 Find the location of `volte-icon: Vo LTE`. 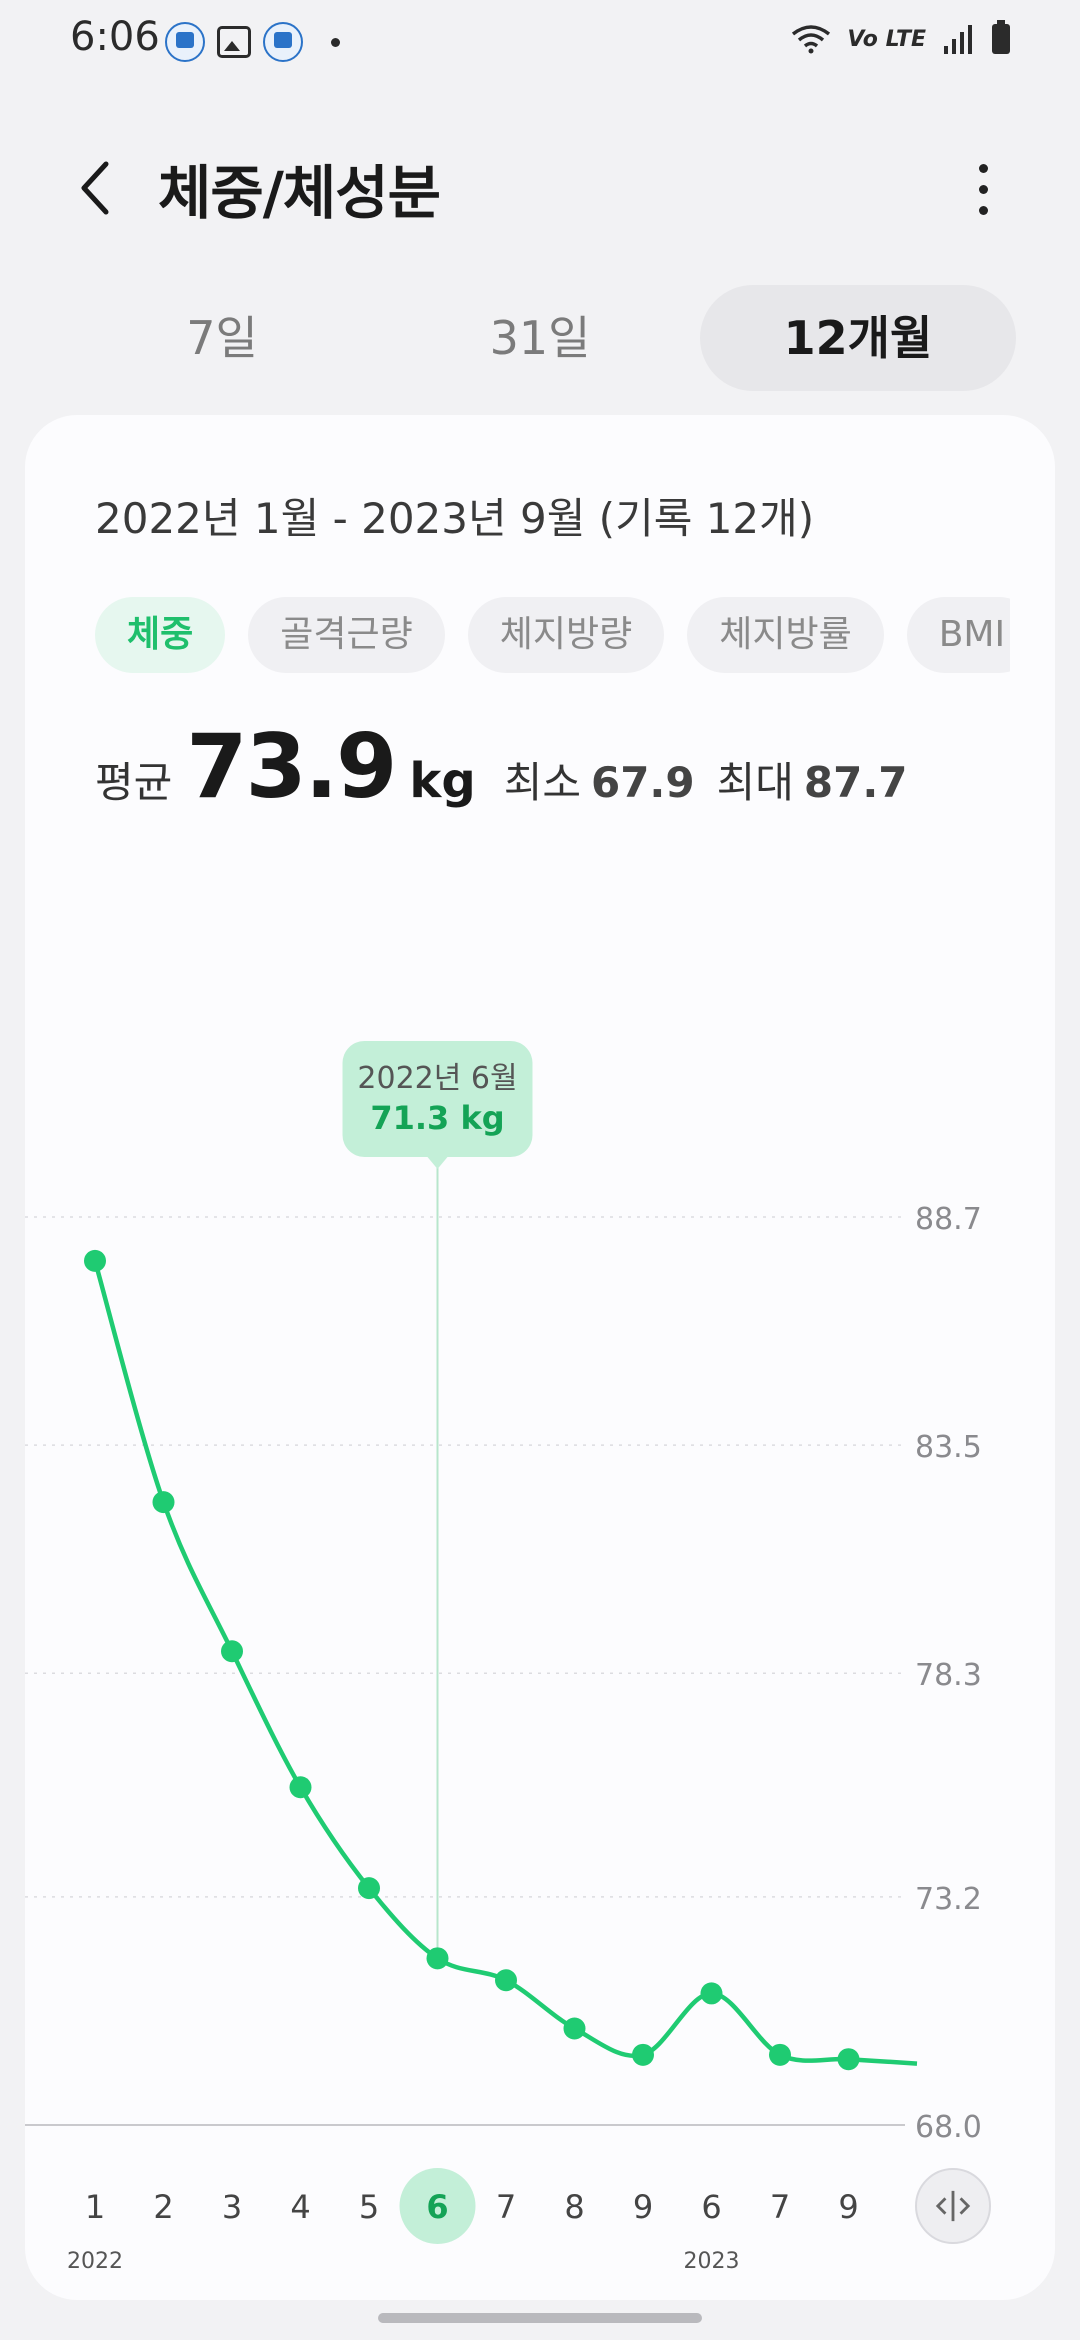

volte-icon: Vo LTE is located at coordinates (886, 39).